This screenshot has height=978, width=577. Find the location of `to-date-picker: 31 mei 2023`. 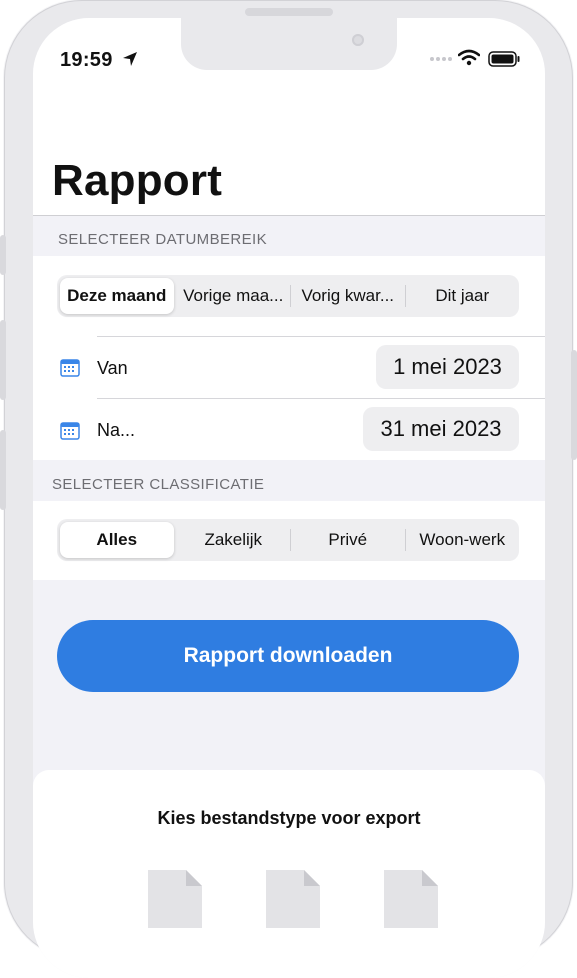

to-date-picker: 31 mei 2023 is located at coordinates (441, 429).